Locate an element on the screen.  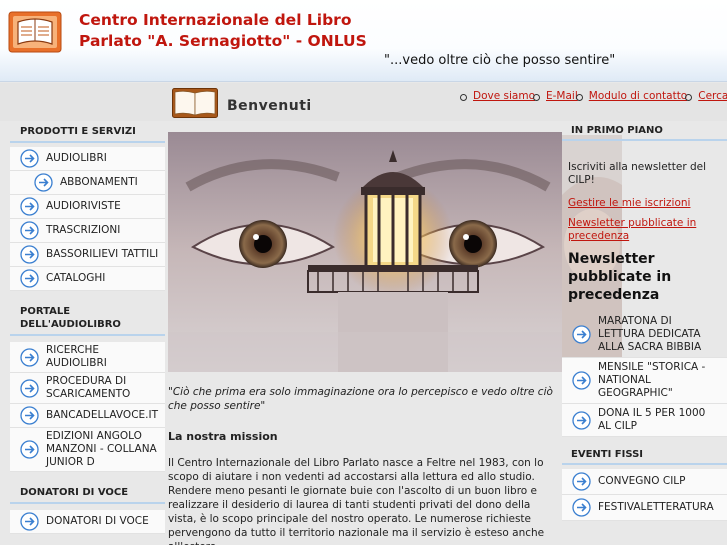
news-item-cinque-per-mille: DONA IL 5 PER 1000 AL CILP is located at coordinates (644, 420).